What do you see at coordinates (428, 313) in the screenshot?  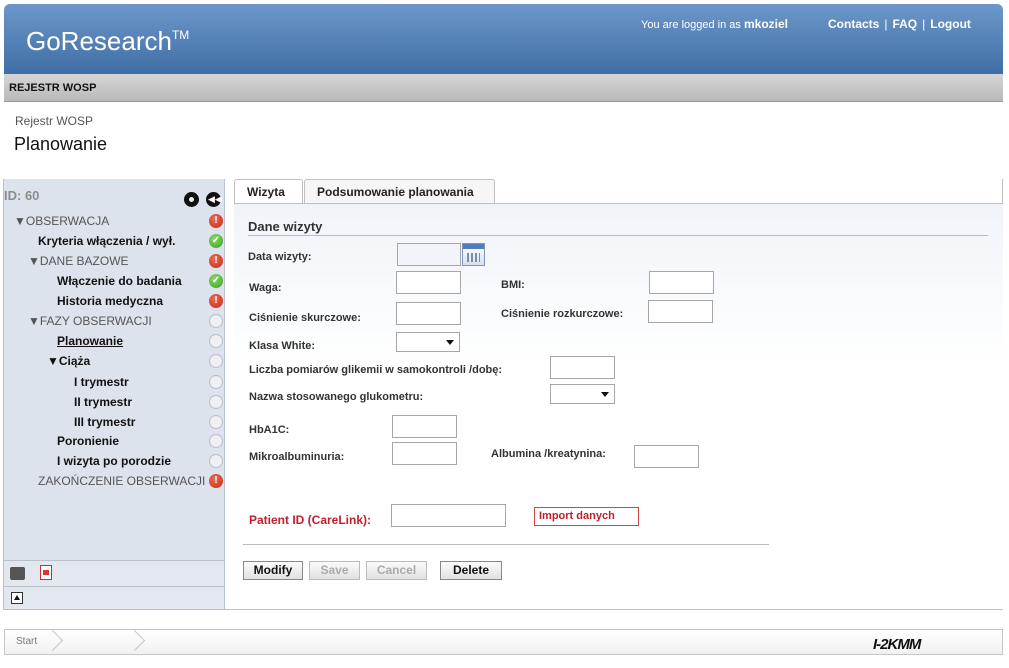 I see `cisnienie-skurczowe-input` at bounding box center [428, 313].